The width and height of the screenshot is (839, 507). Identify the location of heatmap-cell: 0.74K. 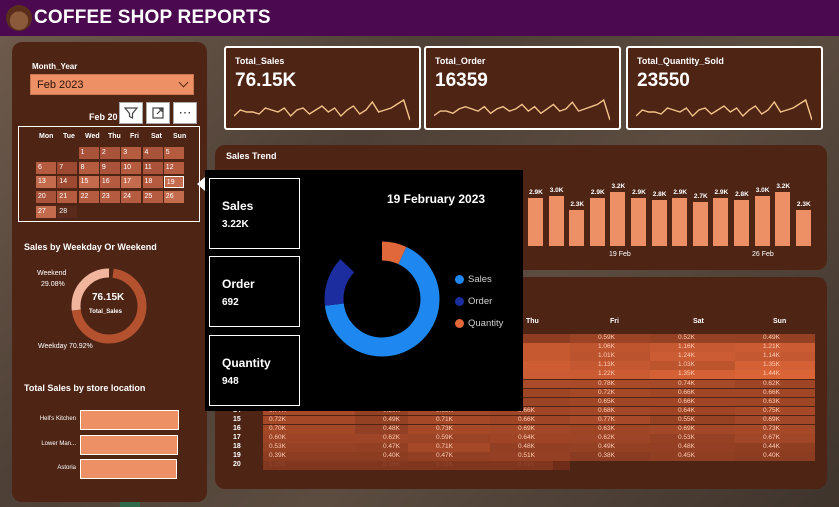
(692, 384).